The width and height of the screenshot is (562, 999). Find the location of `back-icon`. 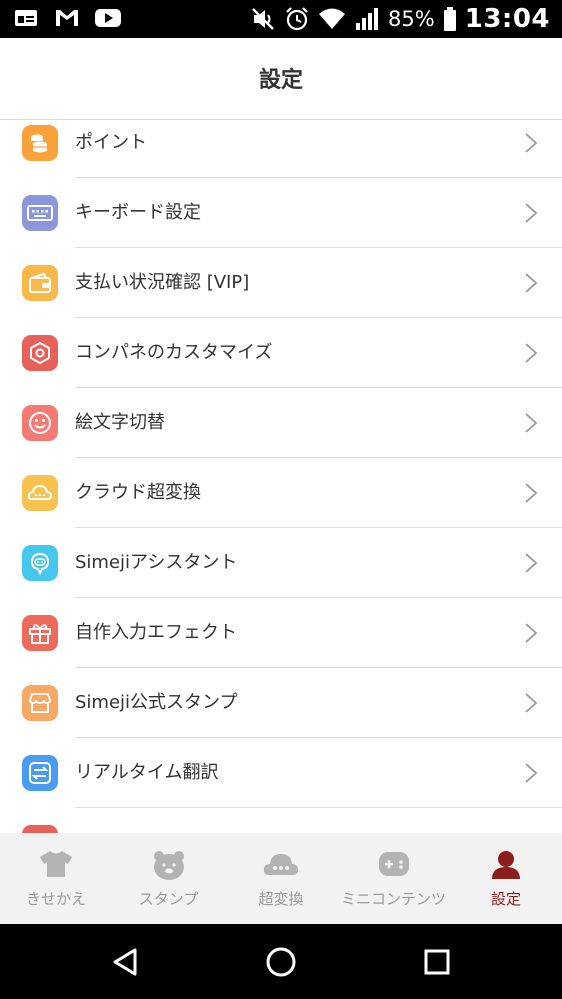

back-icon is located at coordinates (125, 962).